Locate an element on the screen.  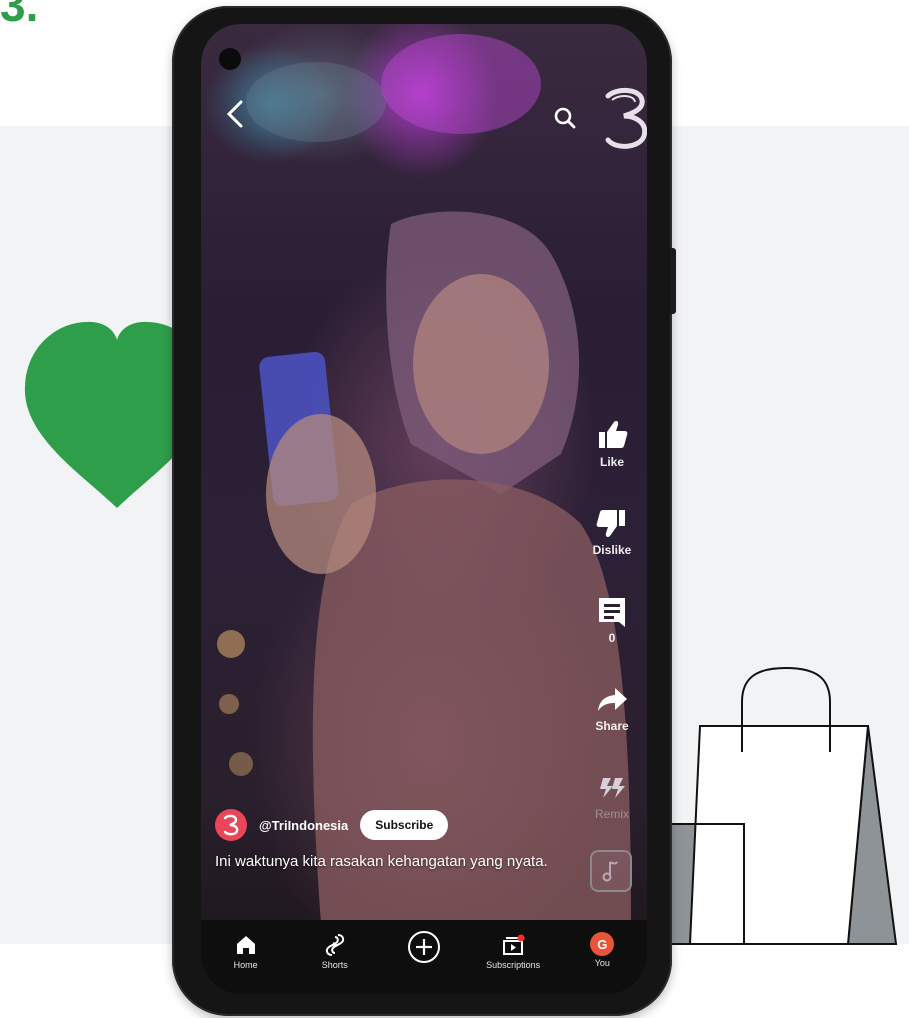
channel-row: @TriIndonesia Subscribe is located at coordinates (332, 825).